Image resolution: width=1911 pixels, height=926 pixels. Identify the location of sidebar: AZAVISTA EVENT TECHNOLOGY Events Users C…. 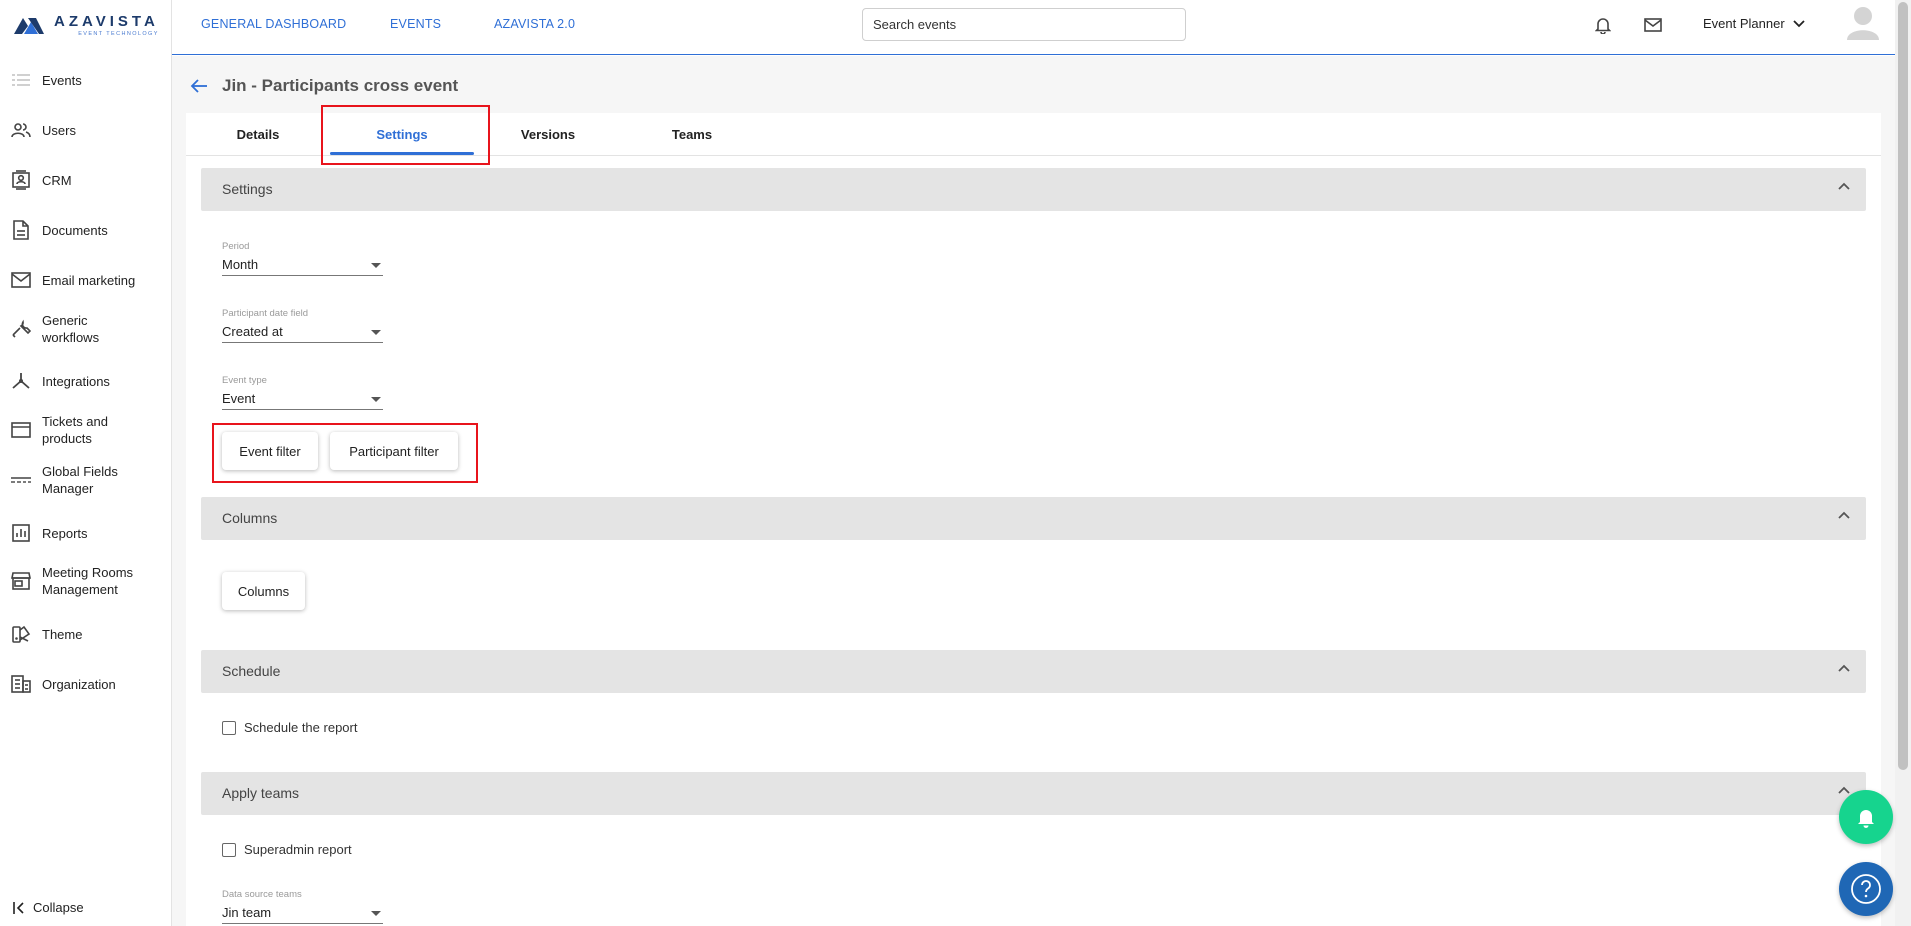
(86, 463).